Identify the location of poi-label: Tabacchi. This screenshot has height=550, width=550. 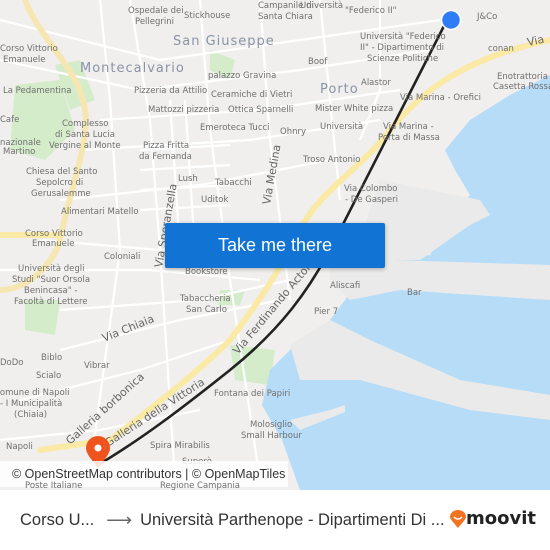
(233, 183).